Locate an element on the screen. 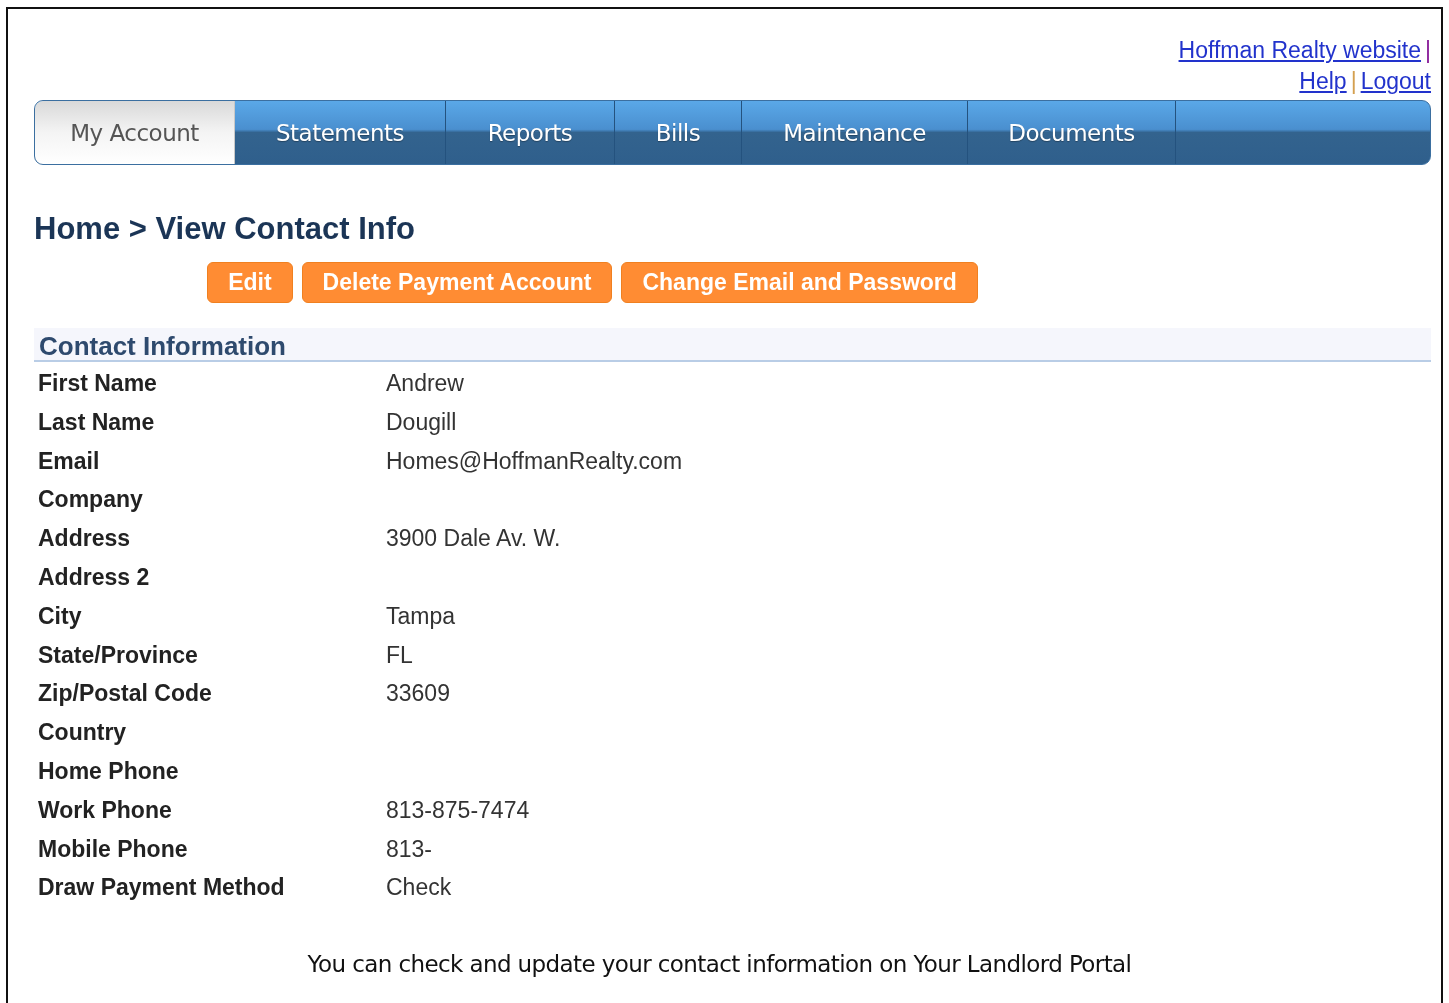 The height and width of the screenshot is (1003, 1449). nav-tab: Reports is located at coordinates (530, 132).